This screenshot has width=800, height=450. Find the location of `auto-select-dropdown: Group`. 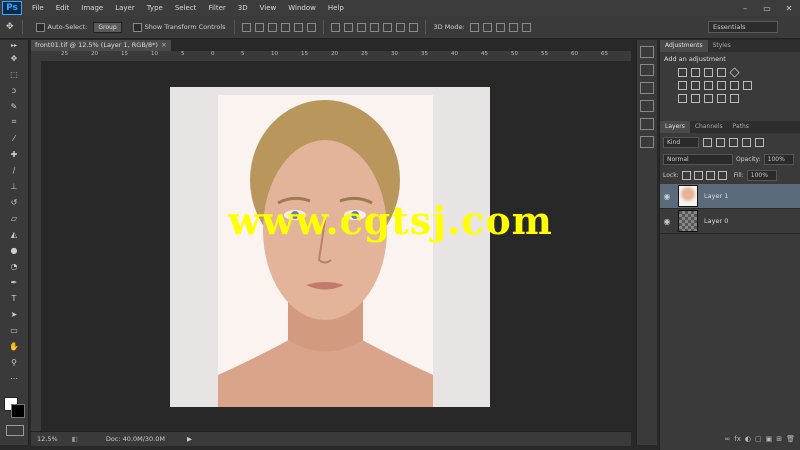

auto-select-dropdown: Group is located at coordinates (107, 27).